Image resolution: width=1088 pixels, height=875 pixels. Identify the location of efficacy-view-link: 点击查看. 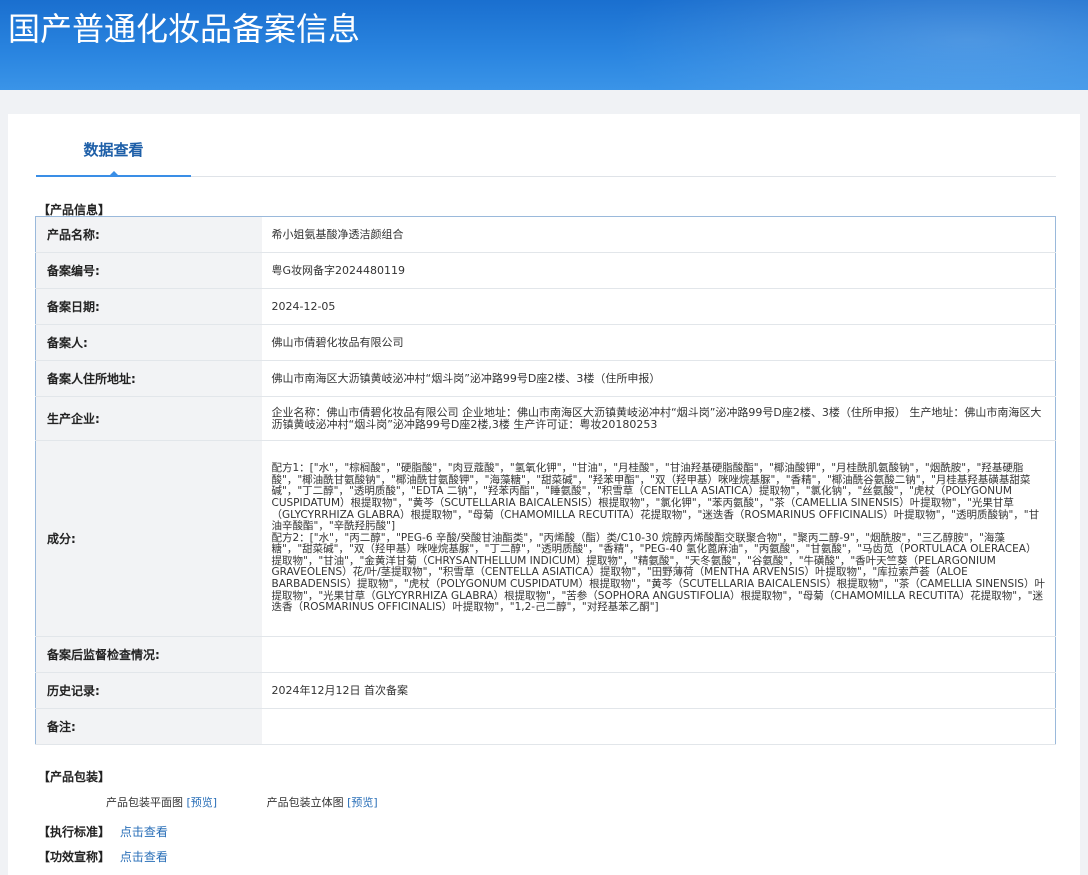
(144, 857).